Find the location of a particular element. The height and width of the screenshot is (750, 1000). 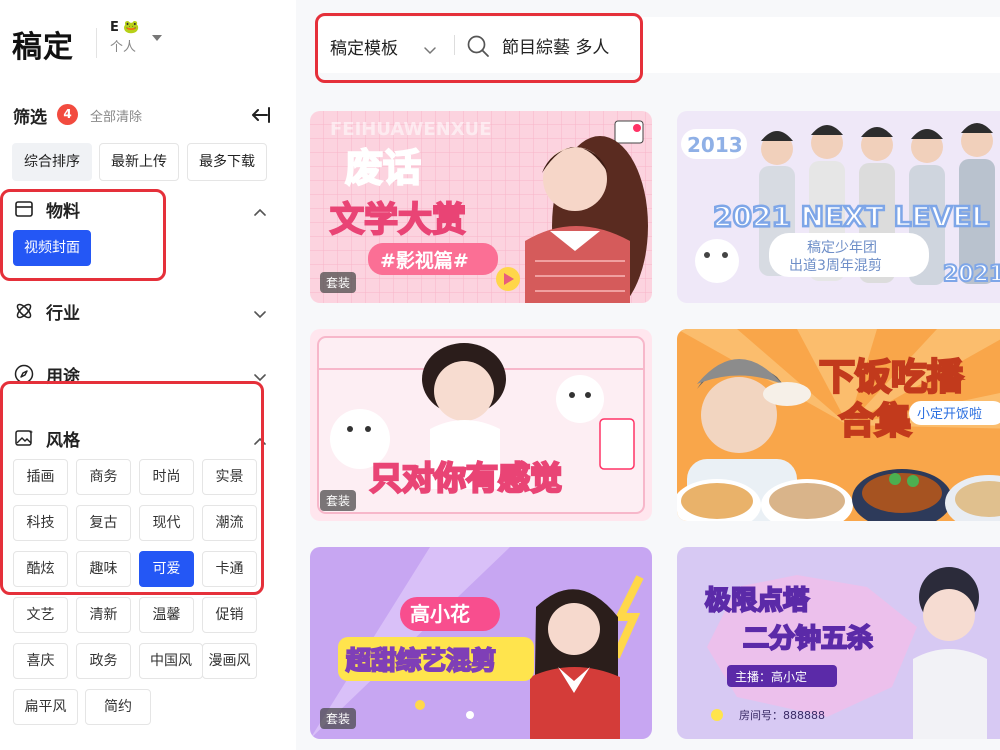

card-subline: 房间号：888888 is located at coordinates (782, 715).